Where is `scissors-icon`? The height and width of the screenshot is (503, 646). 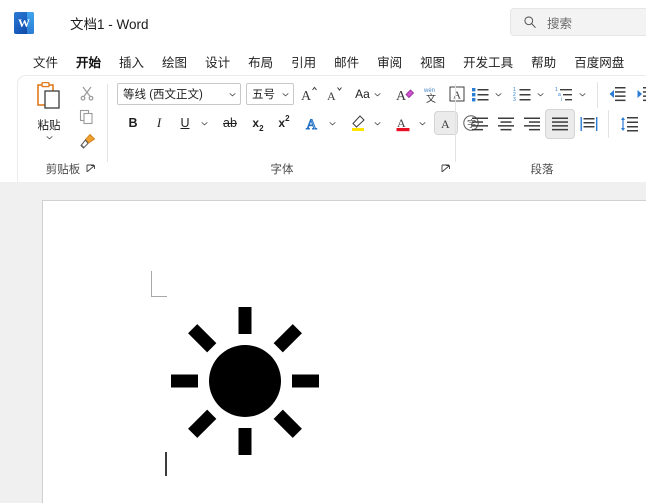
scissors-icon is located at coordinates (87, 93).